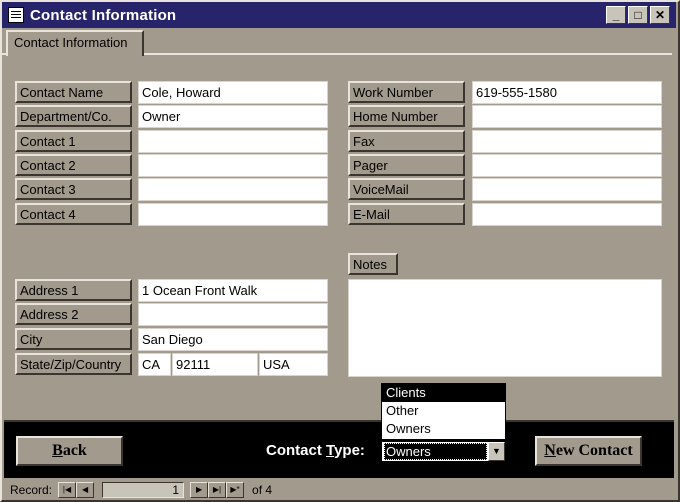  I want to click on minimize-button: _, so click(616, 15).